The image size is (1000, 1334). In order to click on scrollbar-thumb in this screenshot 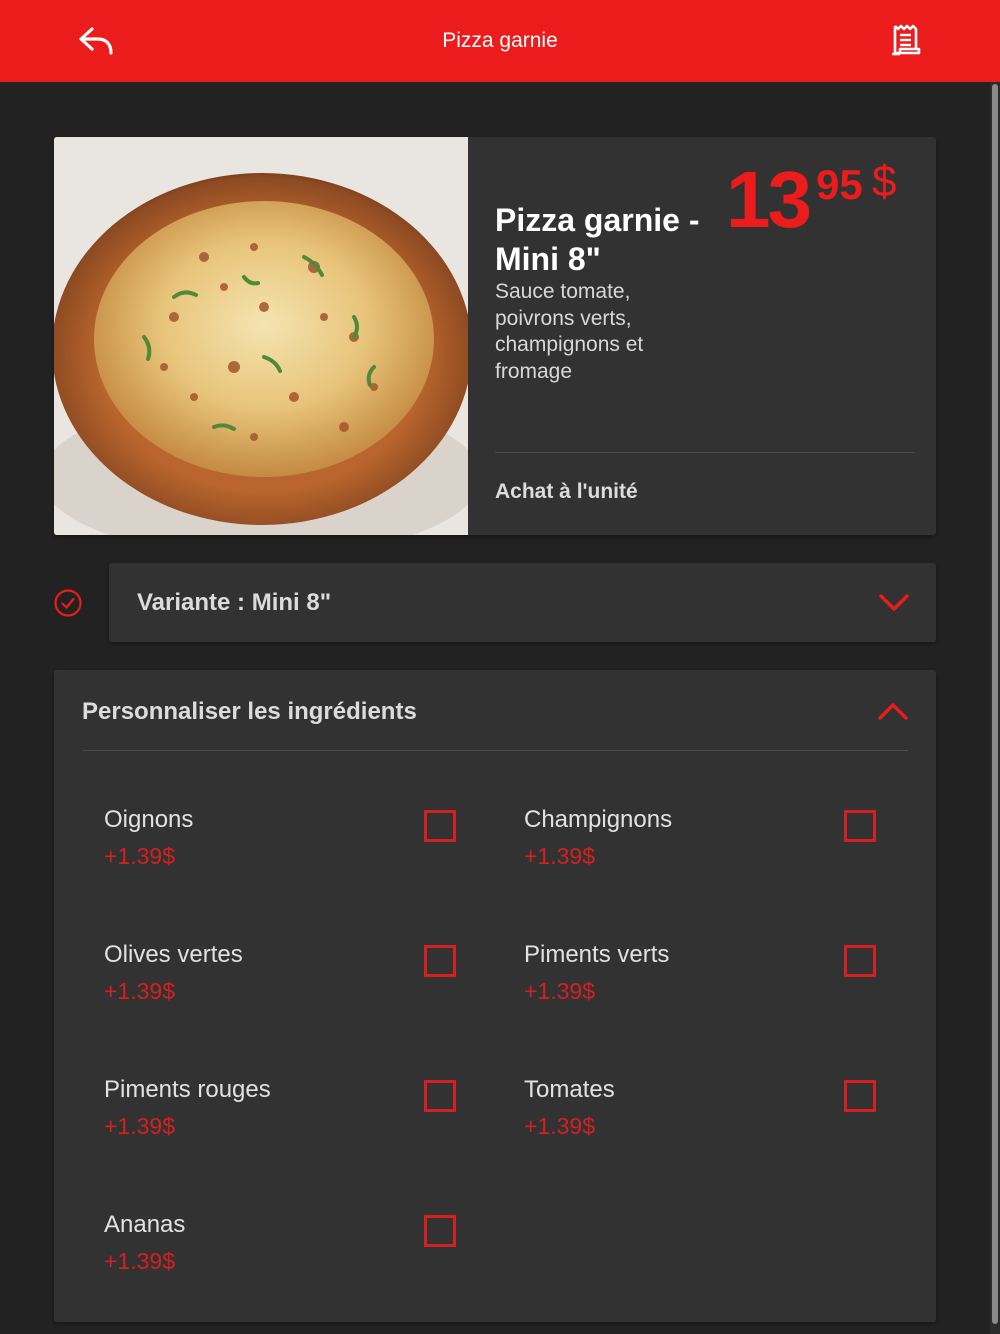, I will do `click(995, 704)`.